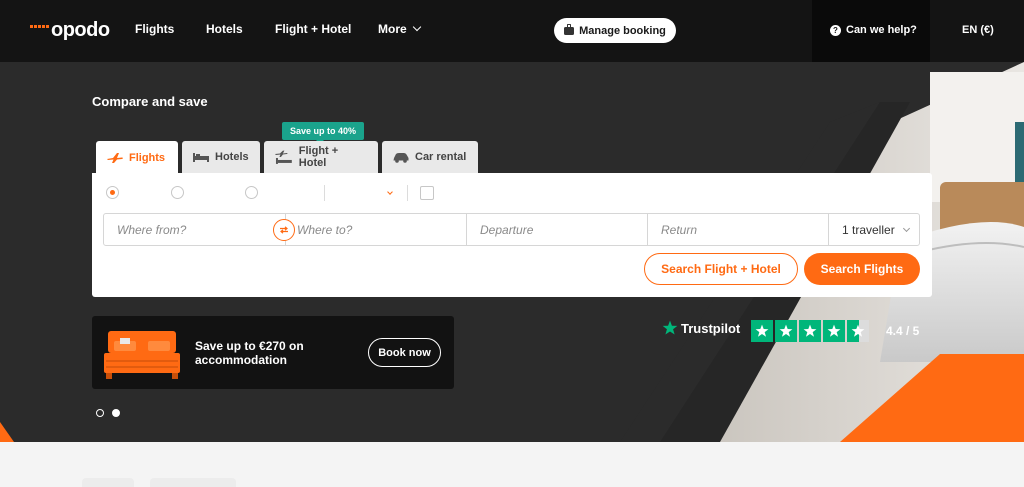  I want to click on carousel-dots, so click(108, 413).